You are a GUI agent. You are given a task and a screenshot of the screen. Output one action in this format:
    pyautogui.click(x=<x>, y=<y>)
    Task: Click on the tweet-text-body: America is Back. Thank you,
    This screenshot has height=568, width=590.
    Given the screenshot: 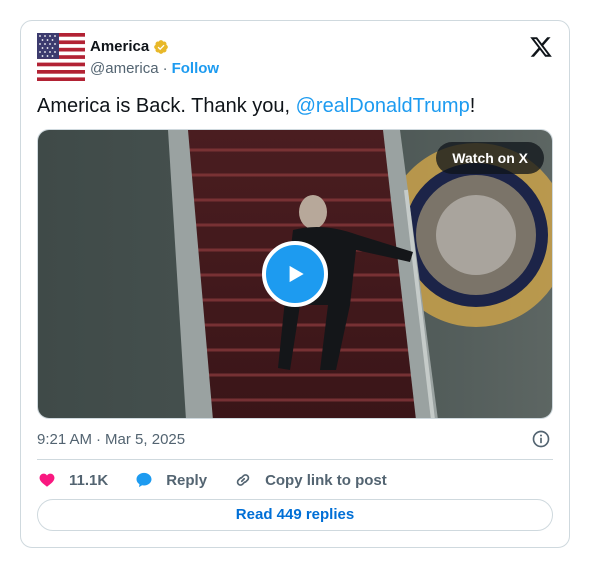 What is the action you would take?
    pyautogui.click(x=166, y=106)
    